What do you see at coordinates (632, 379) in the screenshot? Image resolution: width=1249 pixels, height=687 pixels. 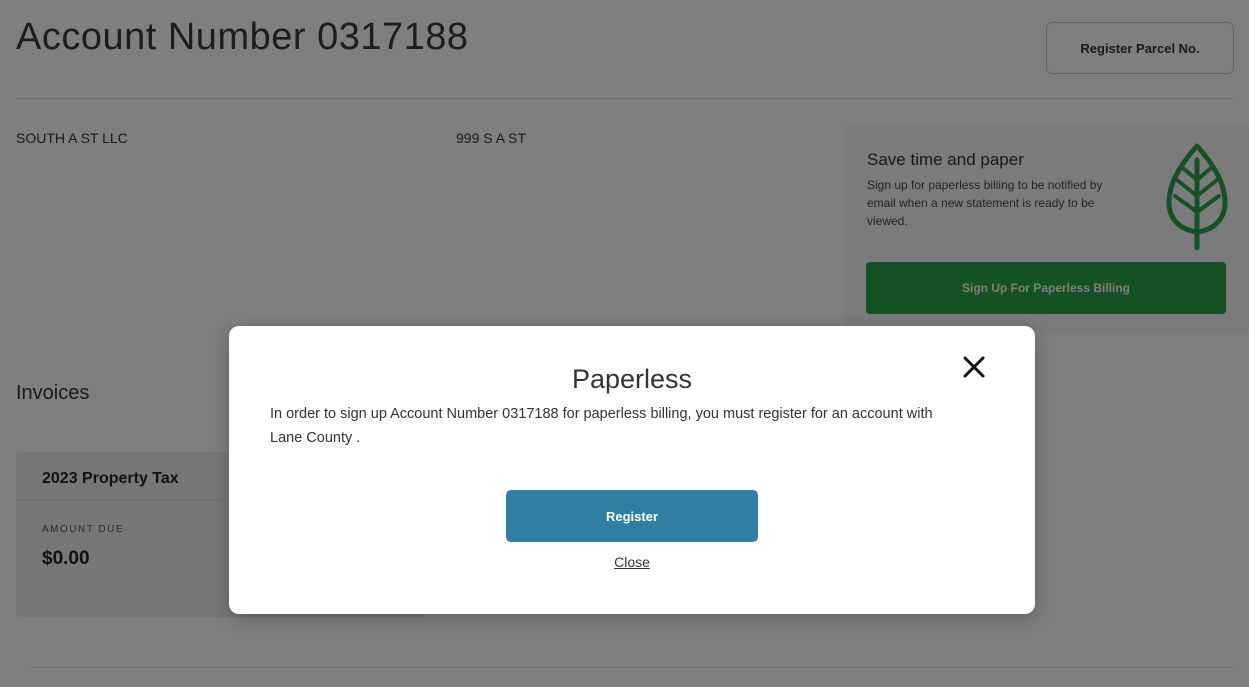 I see `modal-title: Paperless` at bounding box center [632, 379].